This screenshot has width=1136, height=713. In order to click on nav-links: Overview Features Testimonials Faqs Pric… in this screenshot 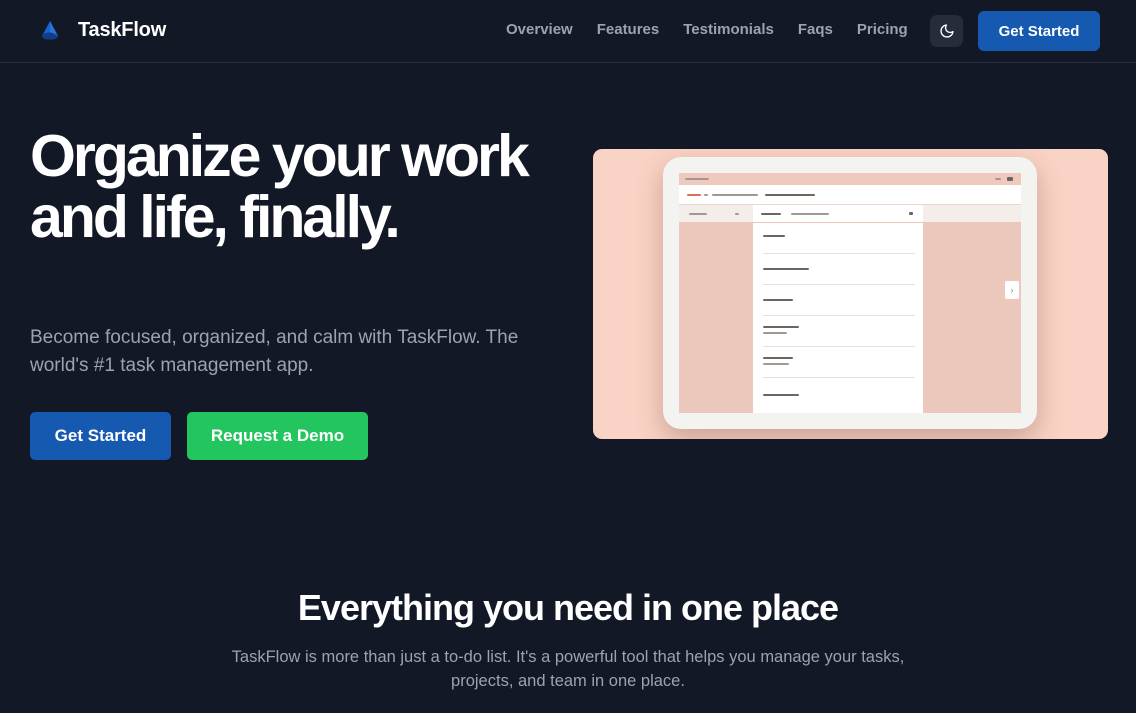, I will do `click(719, 29)`.